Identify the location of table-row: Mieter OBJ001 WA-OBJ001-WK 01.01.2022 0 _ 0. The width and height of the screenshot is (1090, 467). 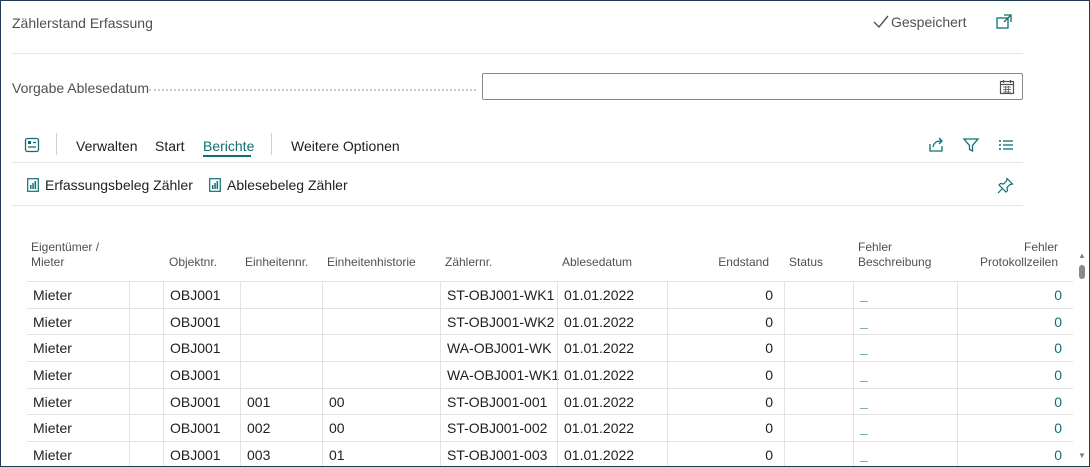
(550, 348).